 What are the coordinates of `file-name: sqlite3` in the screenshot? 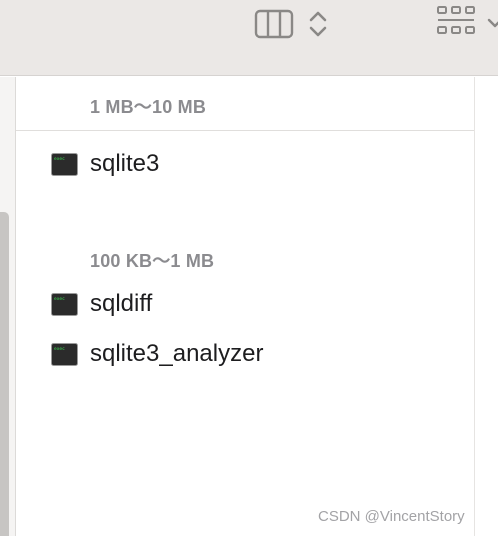 It's located at (125, 163).